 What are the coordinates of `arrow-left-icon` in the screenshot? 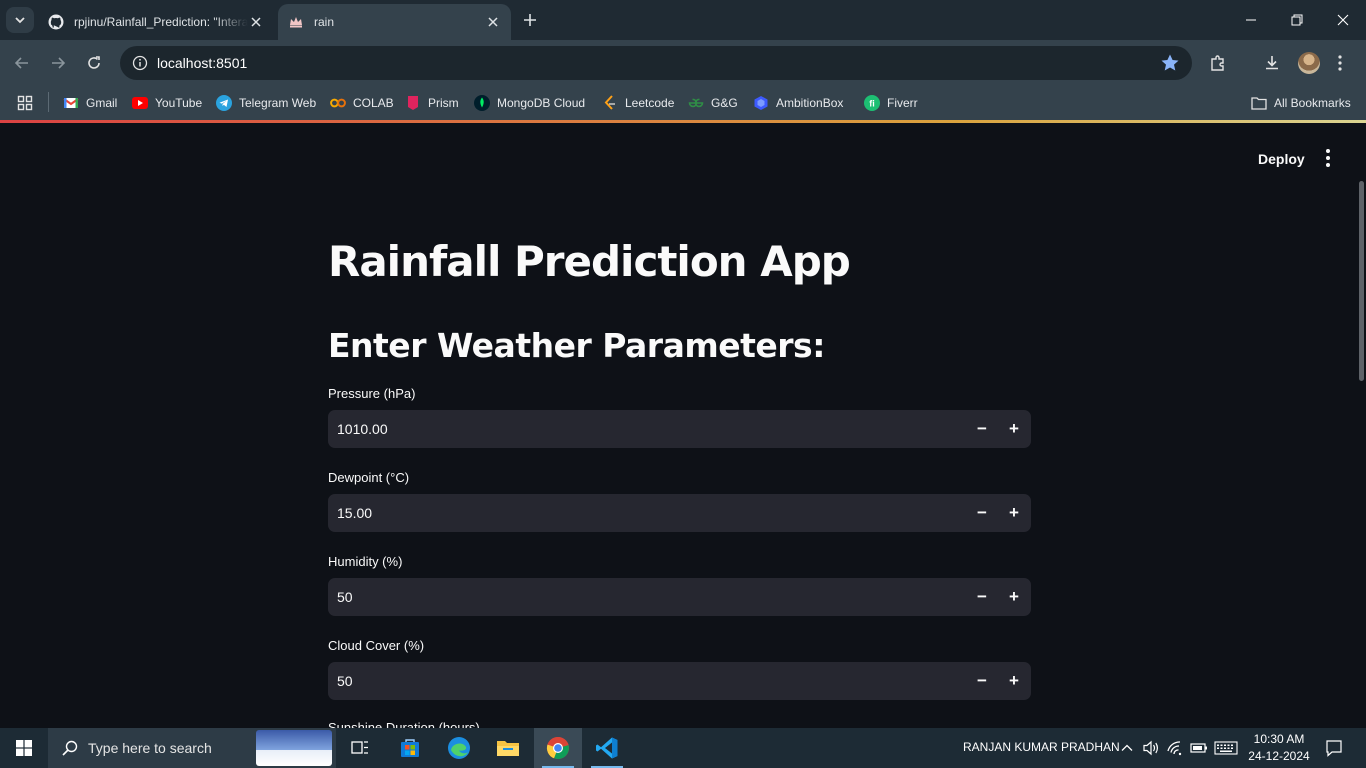 It's located at (21, 63).